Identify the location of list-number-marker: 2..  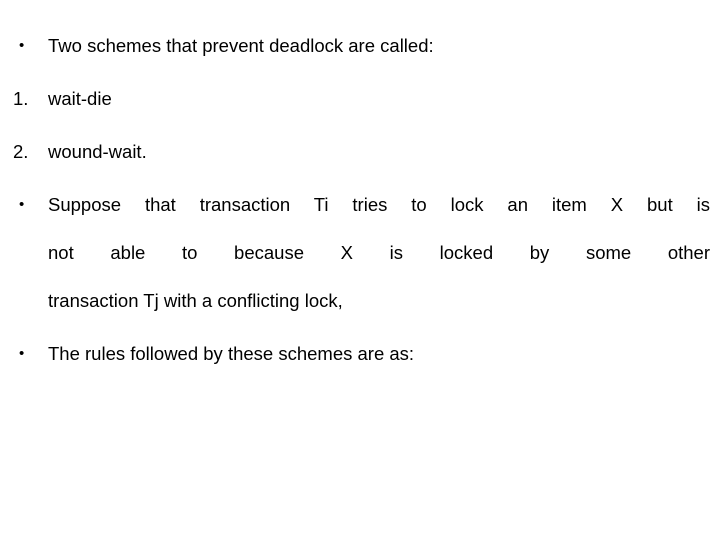
(21, 151).